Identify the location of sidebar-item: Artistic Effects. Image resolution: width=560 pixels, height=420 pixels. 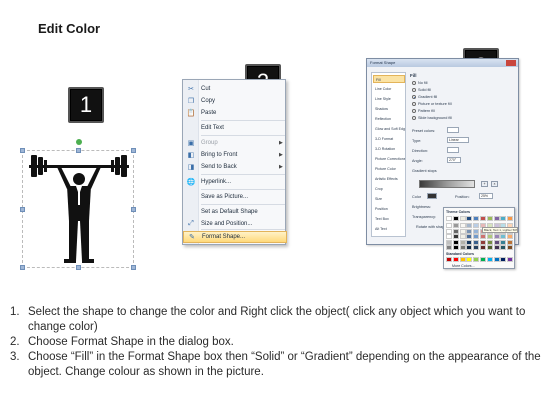
(389, 179).